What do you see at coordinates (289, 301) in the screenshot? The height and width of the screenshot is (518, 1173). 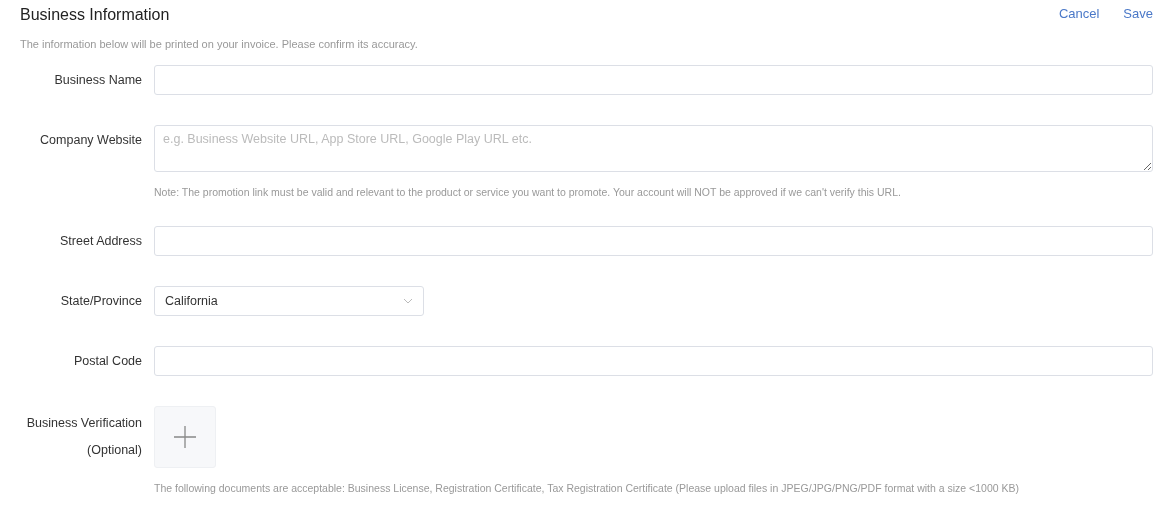 I see `state-dropdown: California` at bounding box center [289, 301].